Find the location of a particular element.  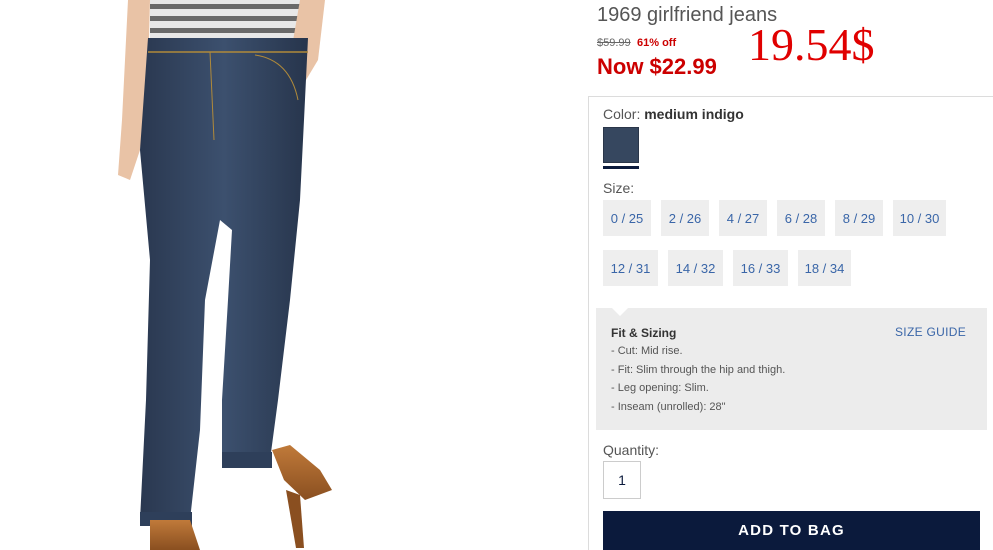

color-swatch-medium-indigo is located at coordinates (621, 145).